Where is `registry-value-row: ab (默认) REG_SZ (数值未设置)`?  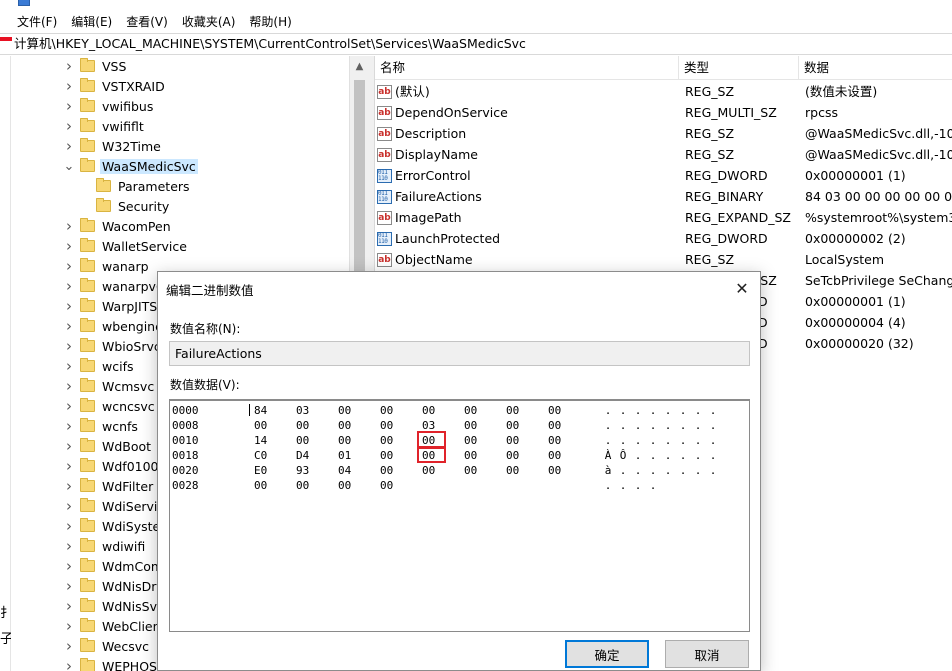
registry-value-row: ab (默认) REG_SZ (数值未设置) is located at coordinates (663, 91).